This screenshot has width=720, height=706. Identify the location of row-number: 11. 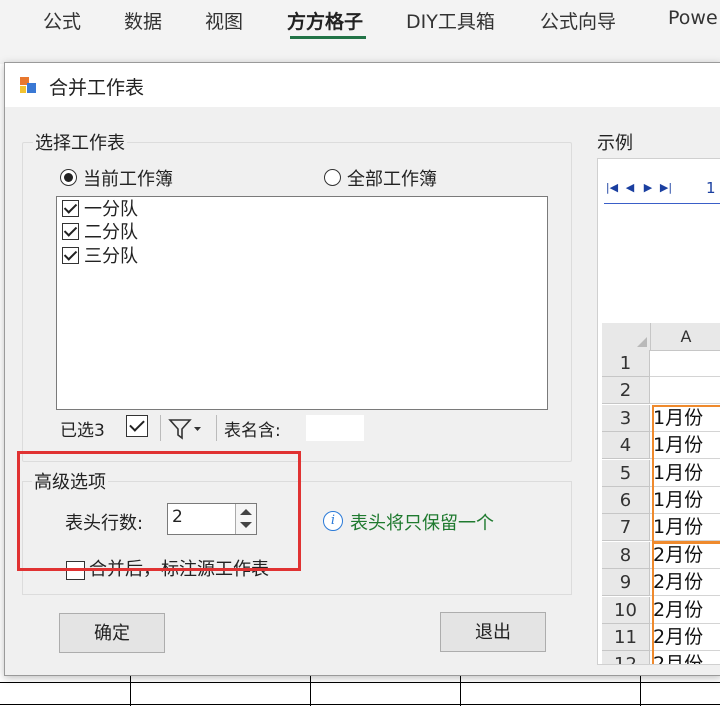
(626, 637).